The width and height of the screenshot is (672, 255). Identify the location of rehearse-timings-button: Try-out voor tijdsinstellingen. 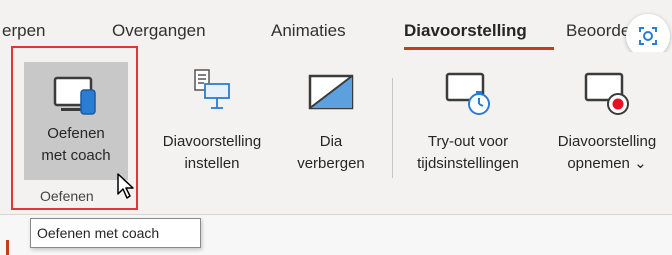
(468, 122).